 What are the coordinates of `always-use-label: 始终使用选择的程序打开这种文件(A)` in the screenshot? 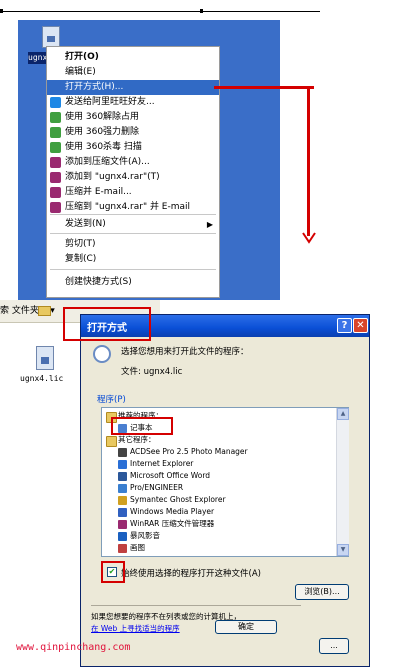 It's located at (191, 573).